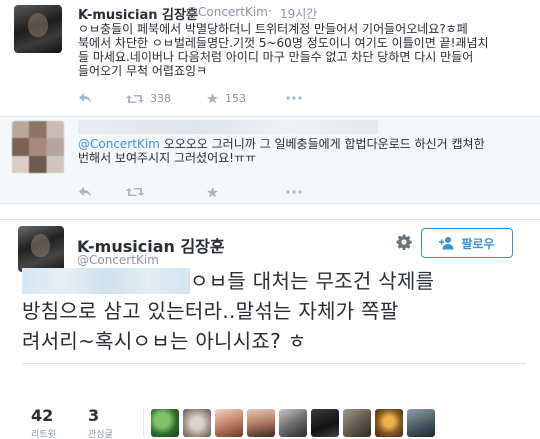 The width and height of the screenshot is (540, 439). I want to click on follow-button: 팔로우, so click(467, 243).